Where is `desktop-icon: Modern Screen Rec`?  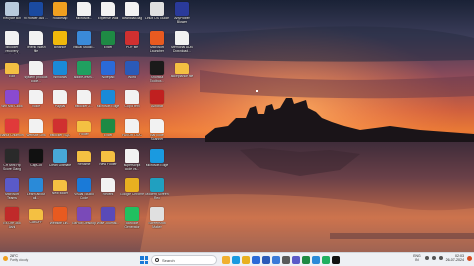 desktop-icon: Modern Screen Rec is located at coordinates (157, 192).